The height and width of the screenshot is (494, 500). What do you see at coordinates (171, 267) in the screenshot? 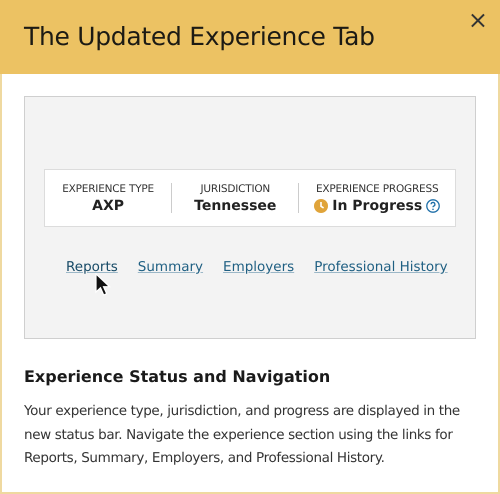
I see `nav-link: Summary` at bounding box center [171, 267].